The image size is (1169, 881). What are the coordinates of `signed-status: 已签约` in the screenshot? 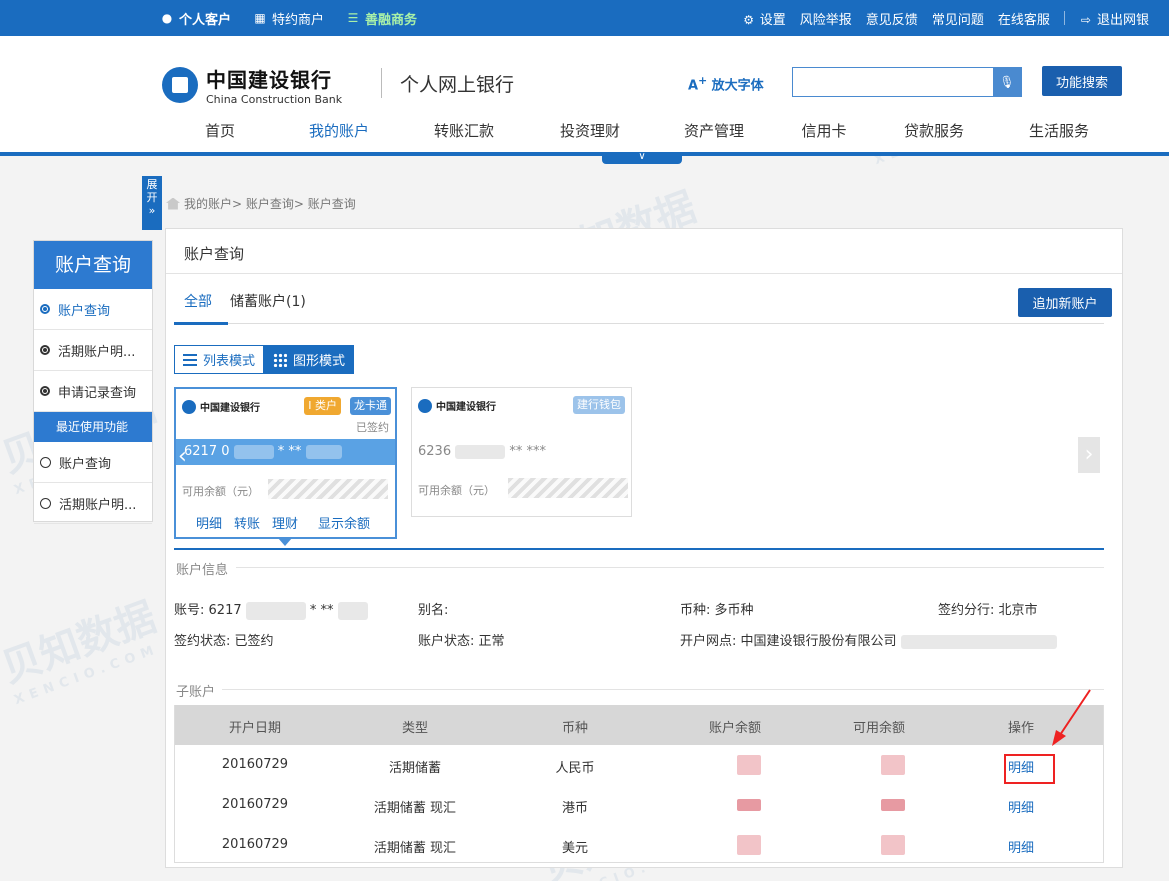 It's located at (372, 427).